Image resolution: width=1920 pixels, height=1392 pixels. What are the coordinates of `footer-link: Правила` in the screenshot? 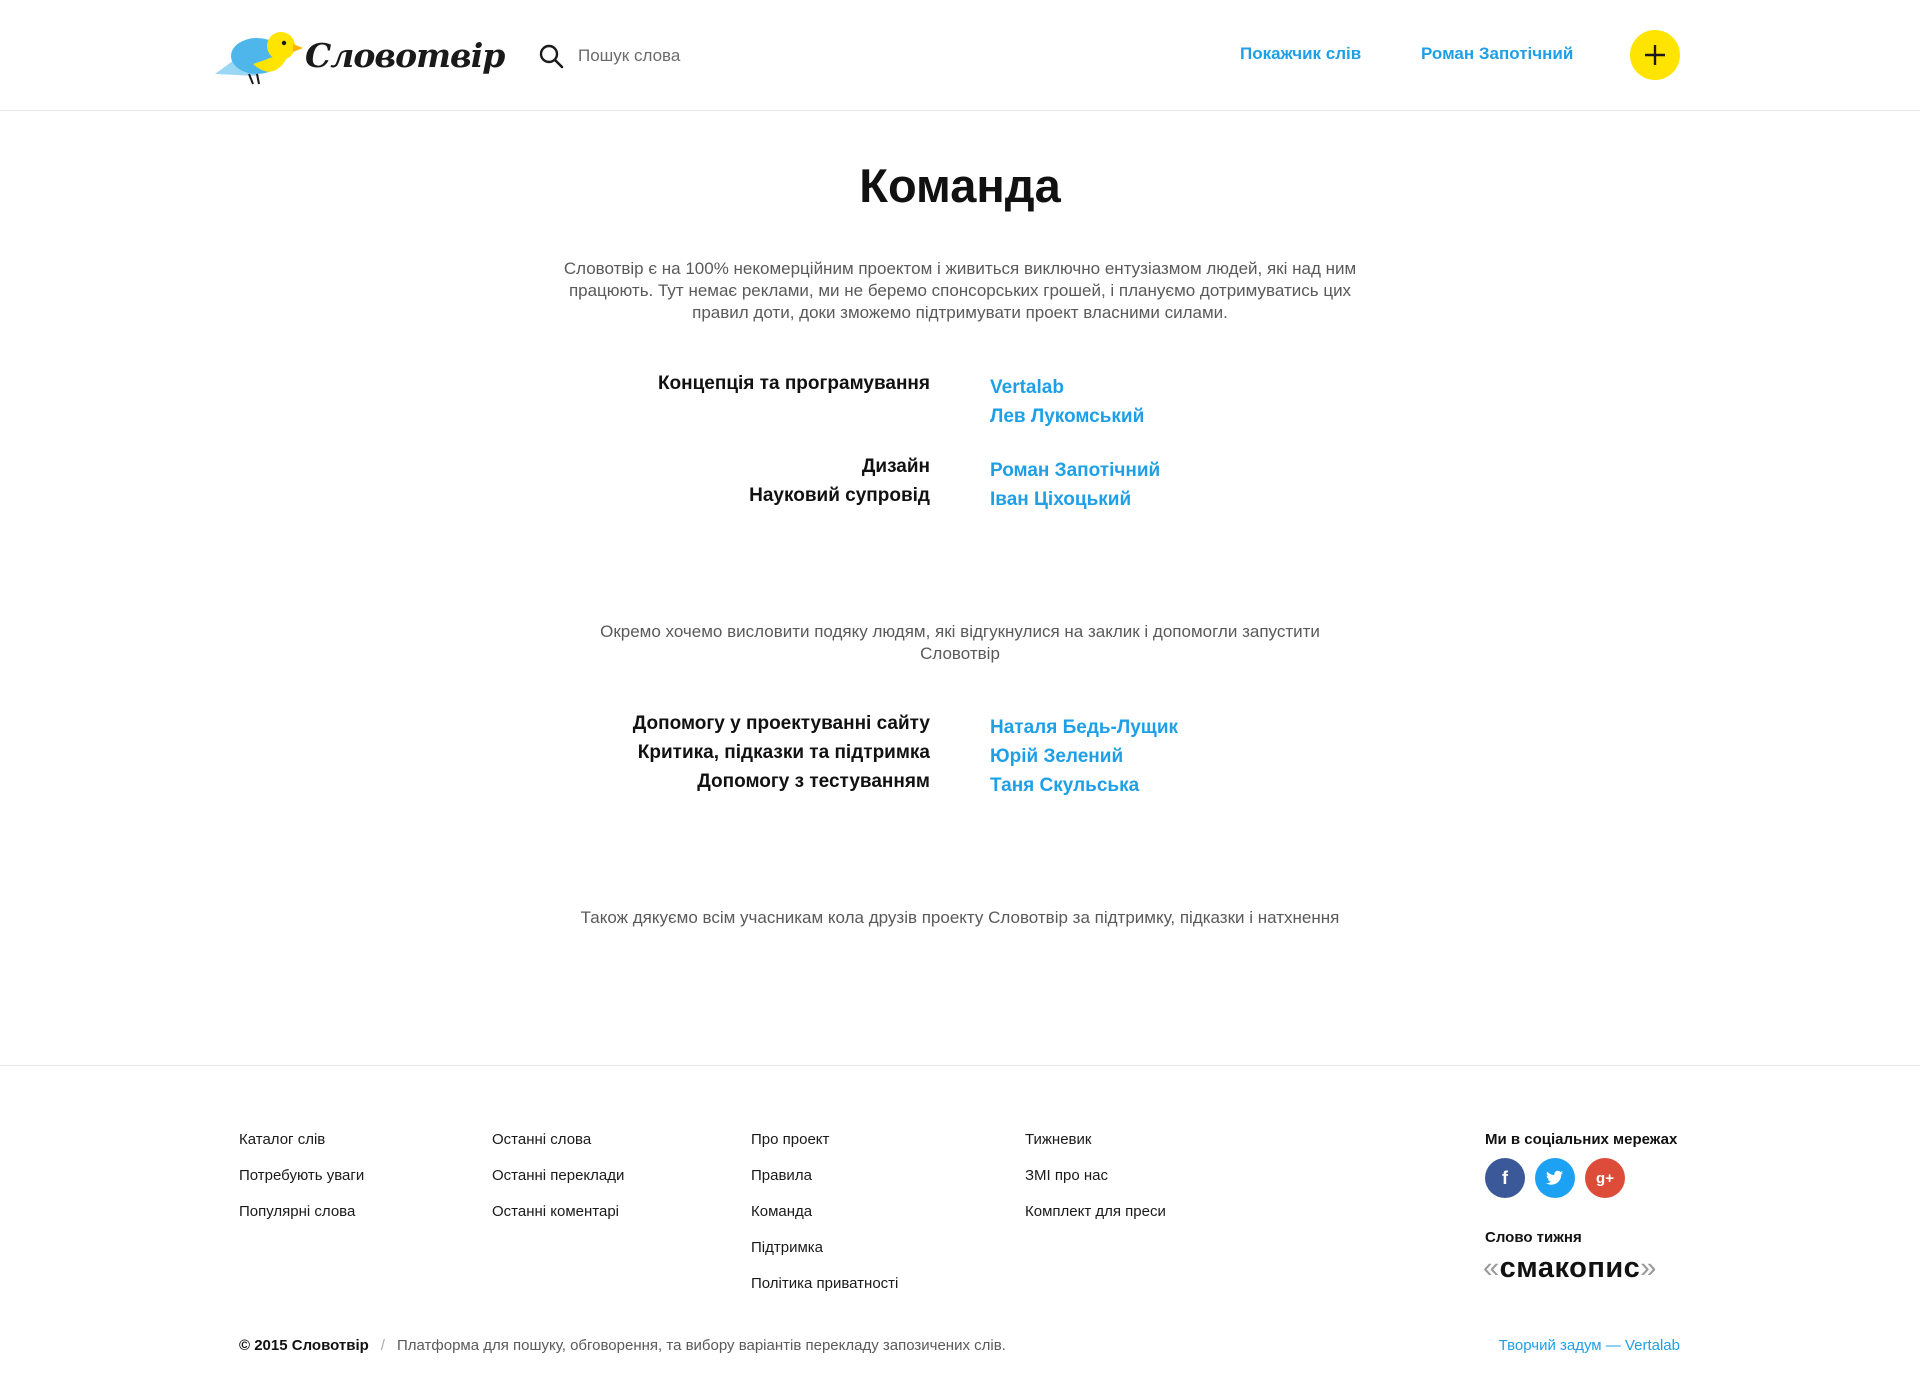 It's located at (824, 1176).